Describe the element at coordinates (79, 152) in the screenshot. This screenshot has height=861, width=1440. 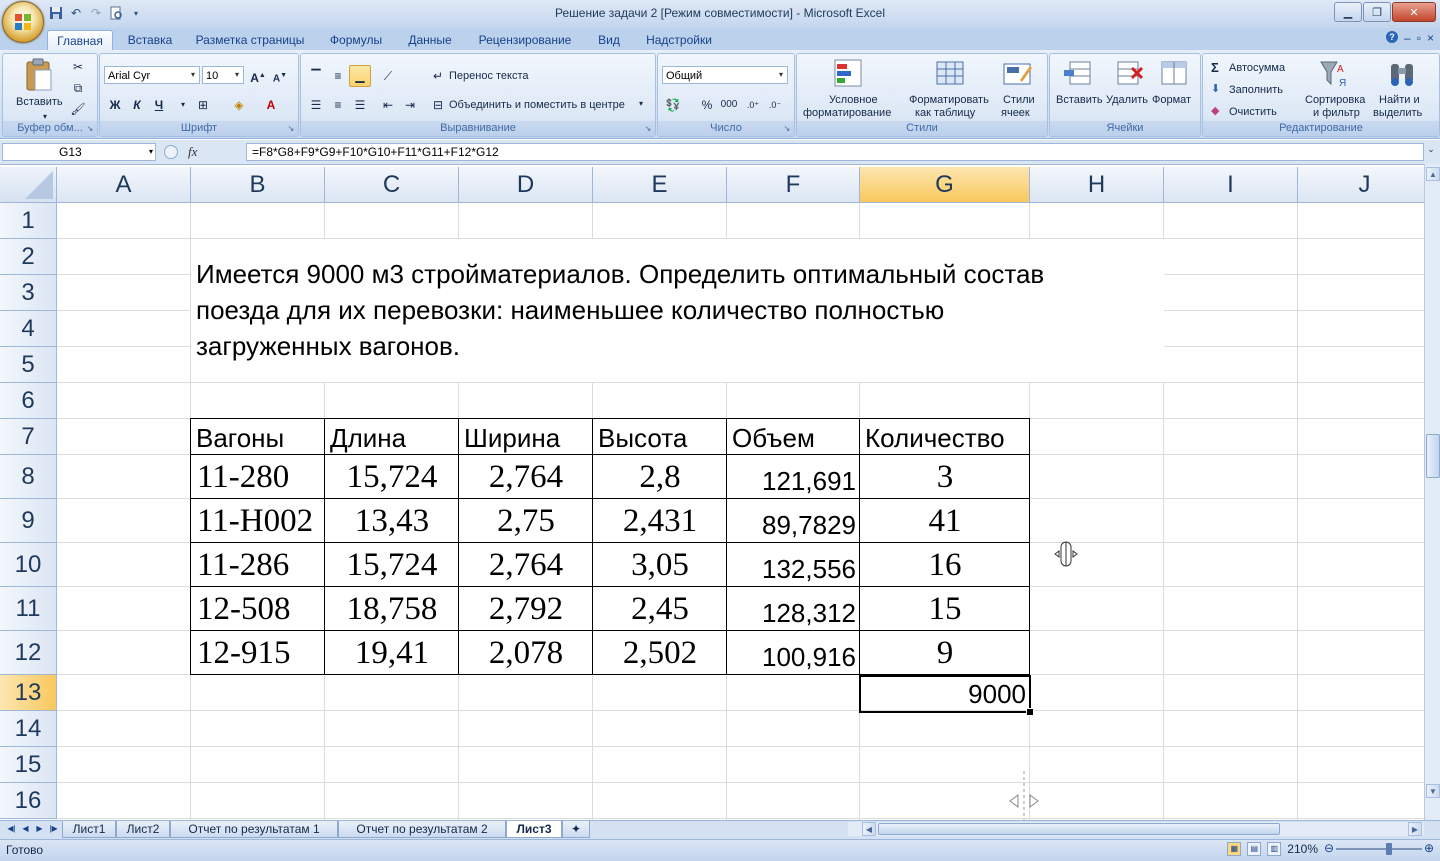
I see `name-box: G13 ▾` at that location.